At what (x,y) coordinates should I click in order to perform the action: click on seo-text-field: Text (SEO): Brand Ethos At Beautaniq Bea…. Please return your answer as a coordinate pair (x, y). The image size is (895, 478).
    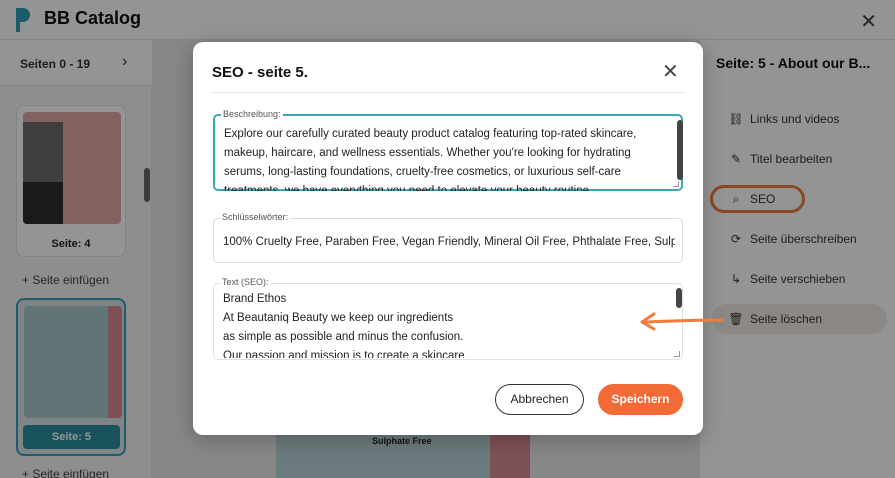
    Looking at the image, I should click on (448, 318).